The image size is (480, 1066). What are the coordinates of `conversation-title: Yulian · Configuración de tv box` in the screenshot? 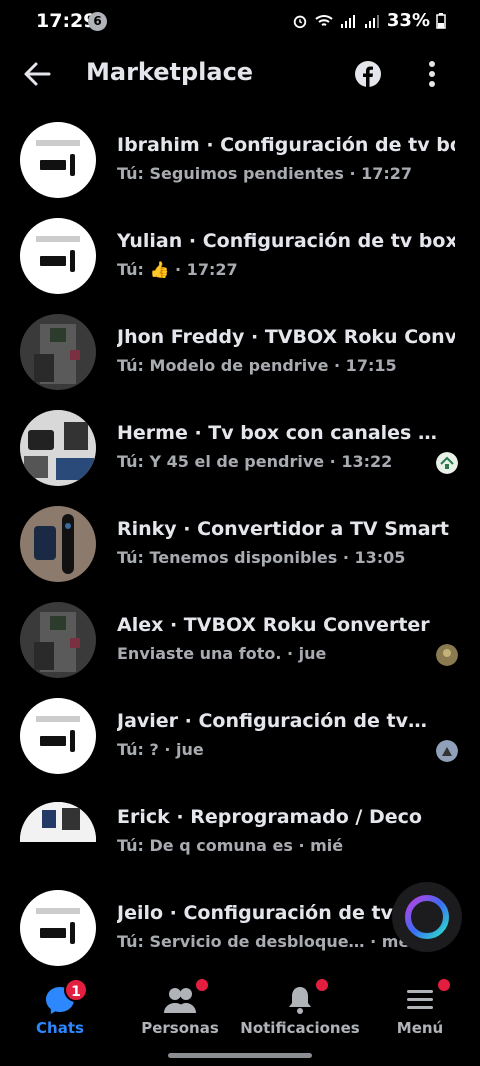 It's located at (286, 241).